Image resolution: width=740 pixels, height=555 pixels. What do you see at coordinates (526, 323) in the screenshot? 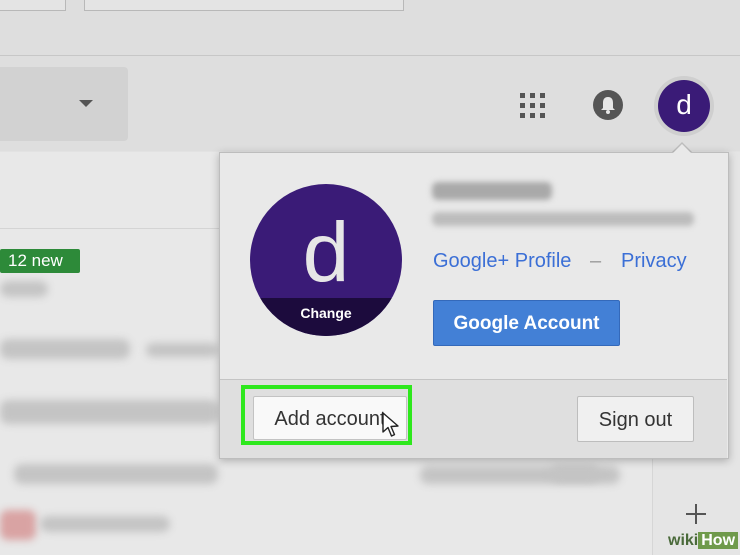
I see `google-account-button: Google Account` at bounding box center [526, 323].